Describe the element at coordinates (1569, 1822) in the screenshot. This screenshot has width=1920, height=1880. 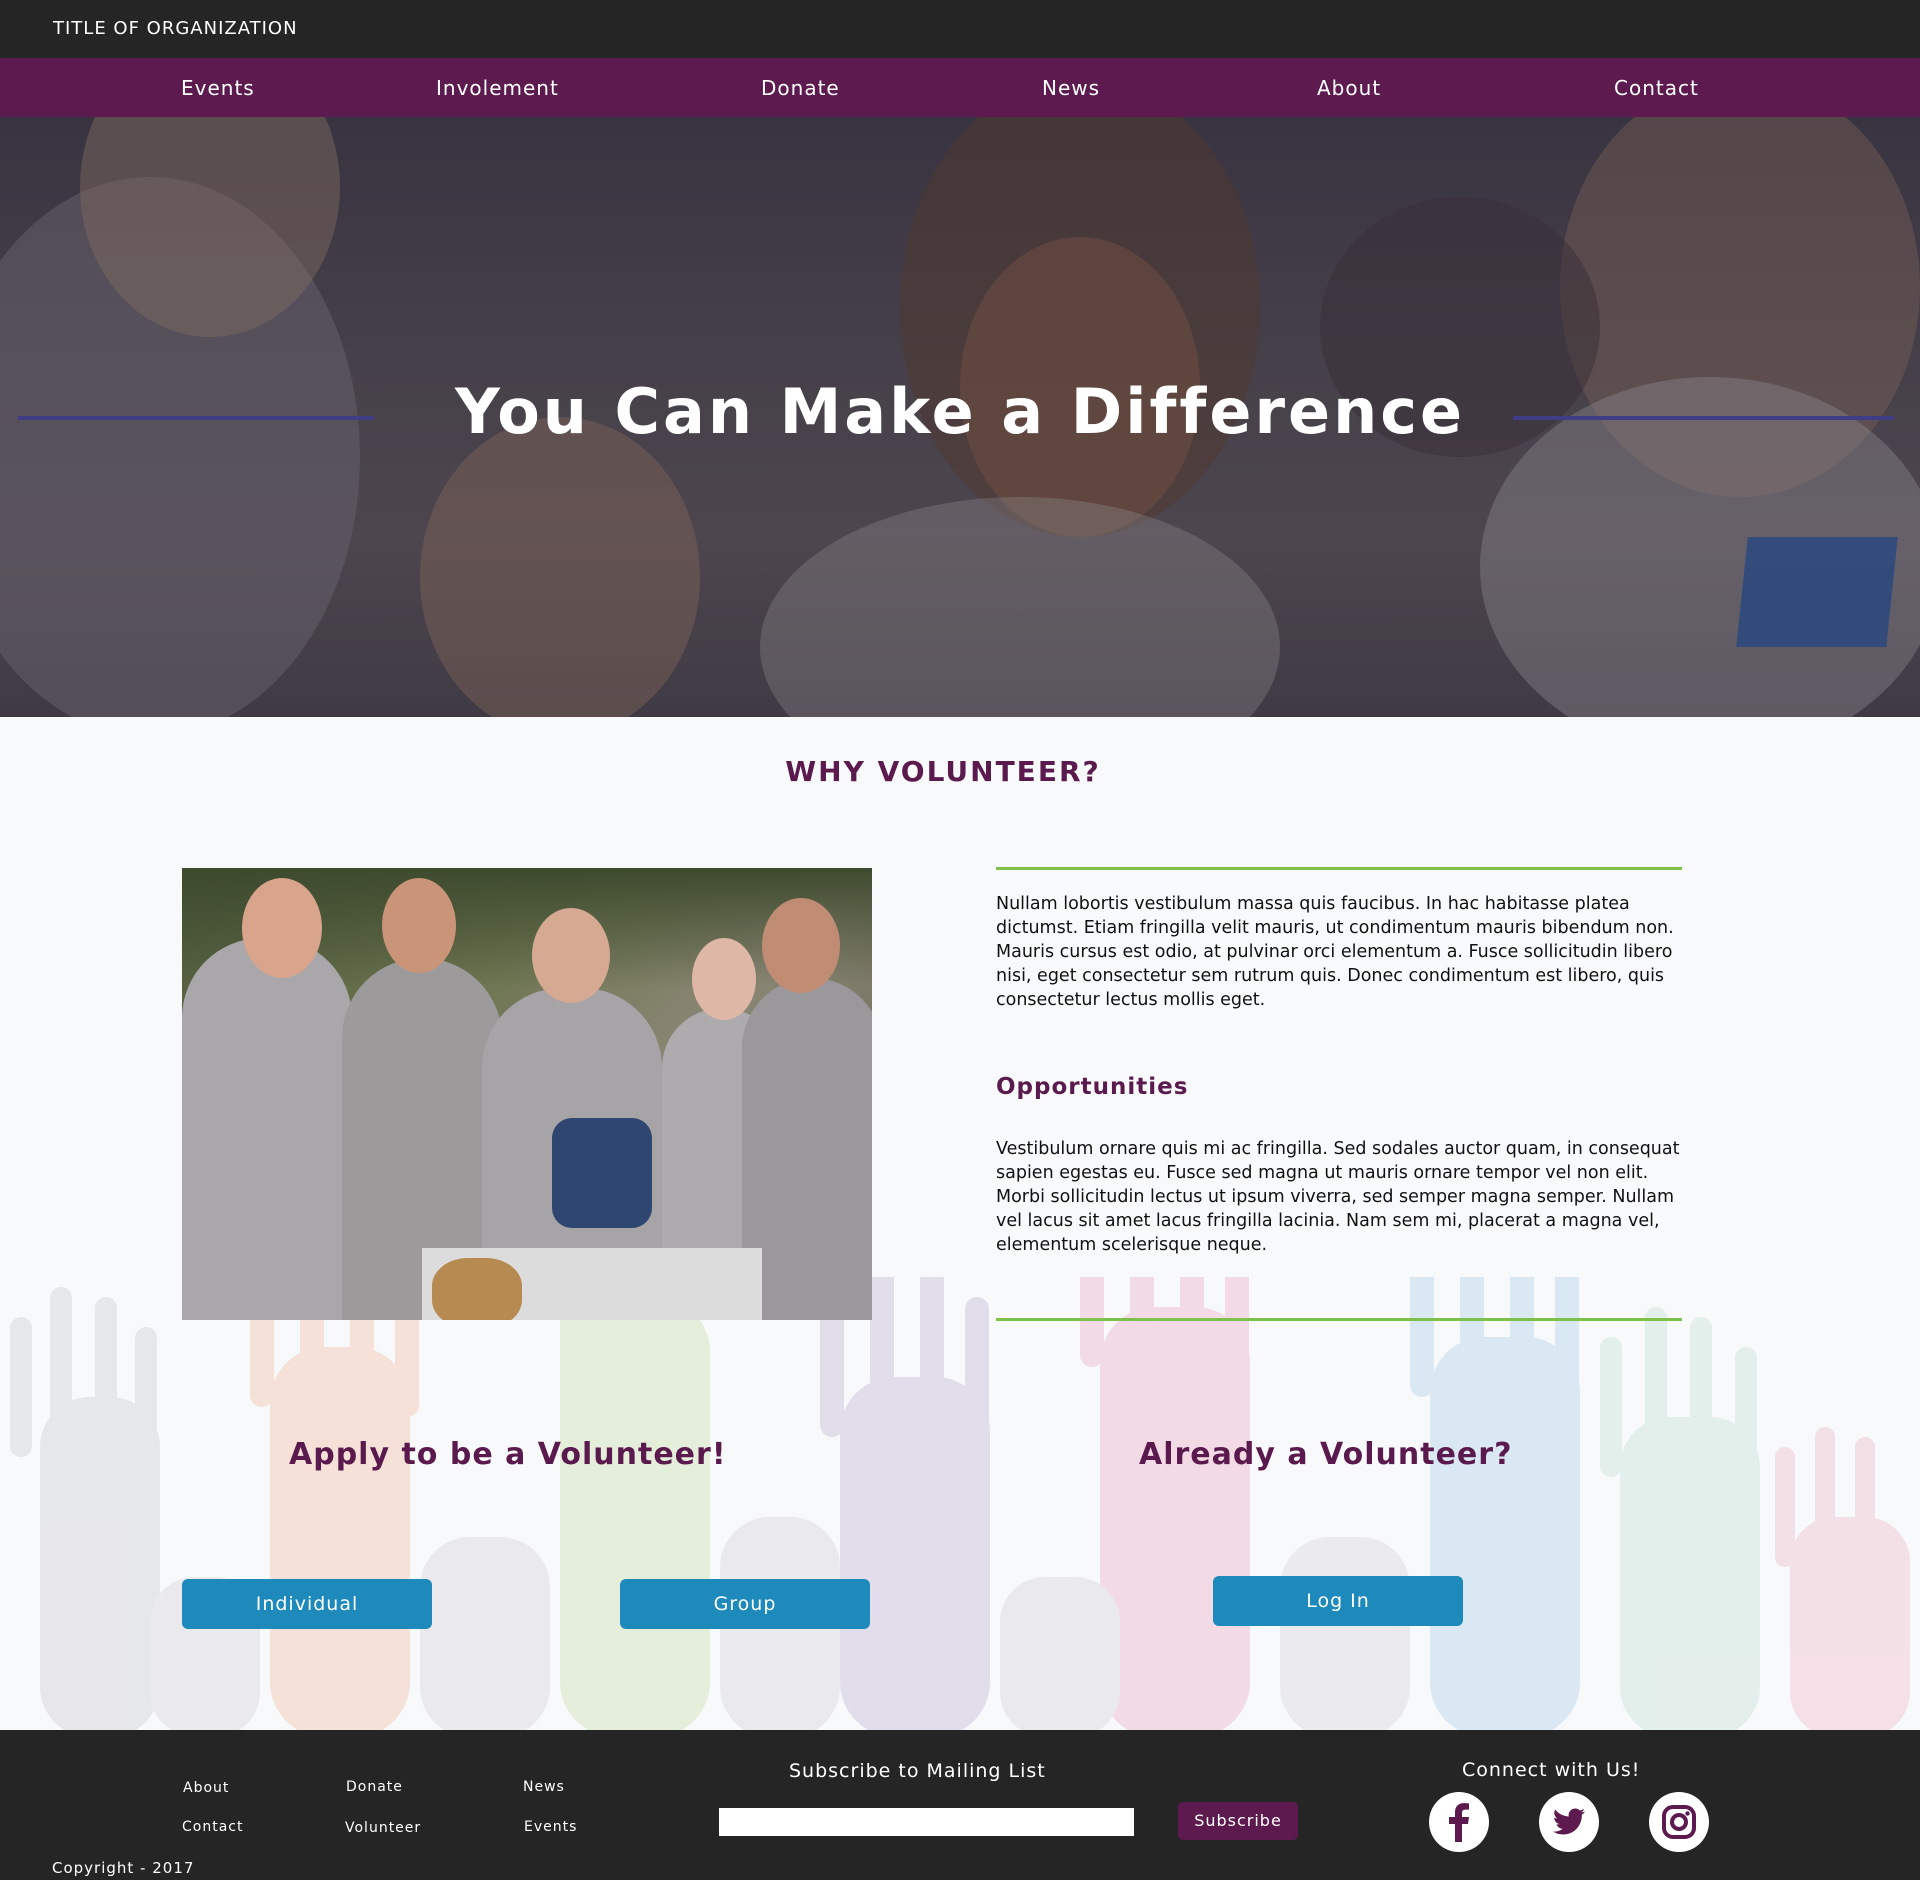
I see `twitter-icon` at that location.